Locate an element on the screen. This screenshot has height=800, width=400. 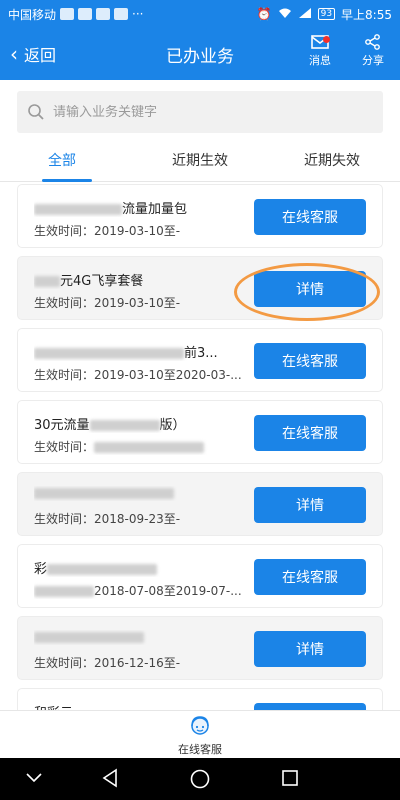
effective-time: 生效时间： is located at coordinates (141, 446).